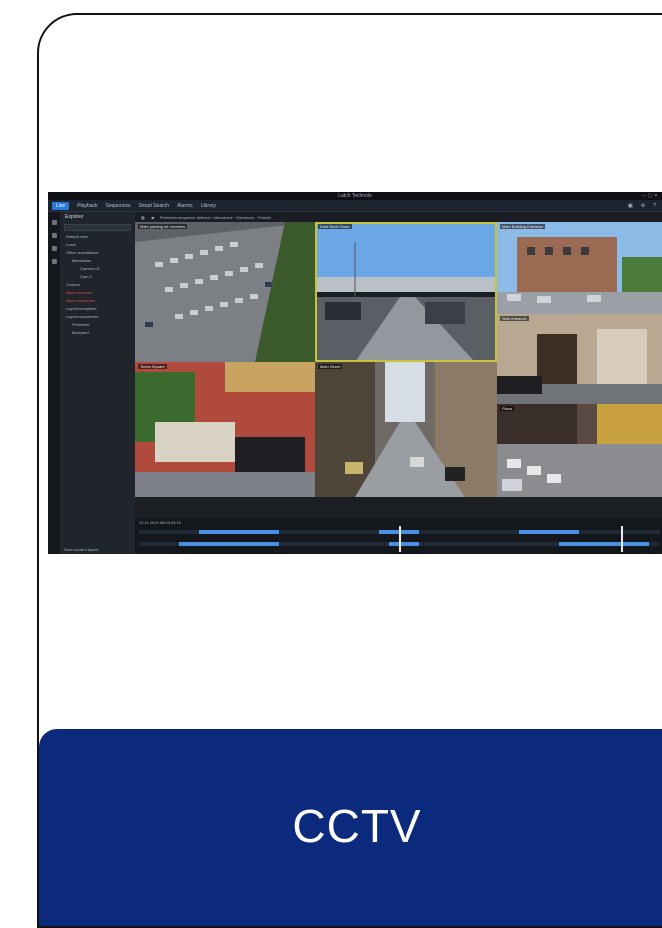 The image size is (662, 928). Describe the element at coordinates (330, 366) in the screenshot. I see `camera-label: Main Street` at that location.